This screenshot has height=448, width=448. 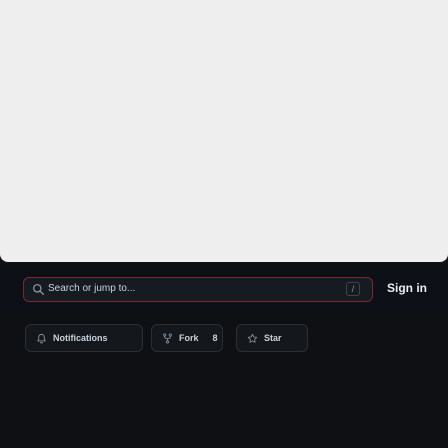 What do you see at coordinates (38, 289) in the screenshot?
I see `search-icon` at bounding box center [38, 289].